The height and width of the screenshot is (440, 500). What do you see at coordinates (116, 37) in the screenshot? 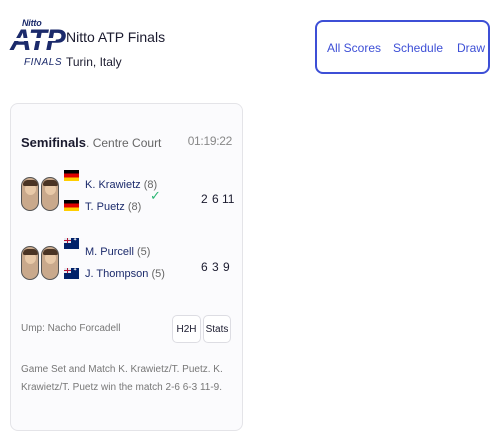
I see `event-title: Nitto ATP Finals` at bounding box center [116, 37].